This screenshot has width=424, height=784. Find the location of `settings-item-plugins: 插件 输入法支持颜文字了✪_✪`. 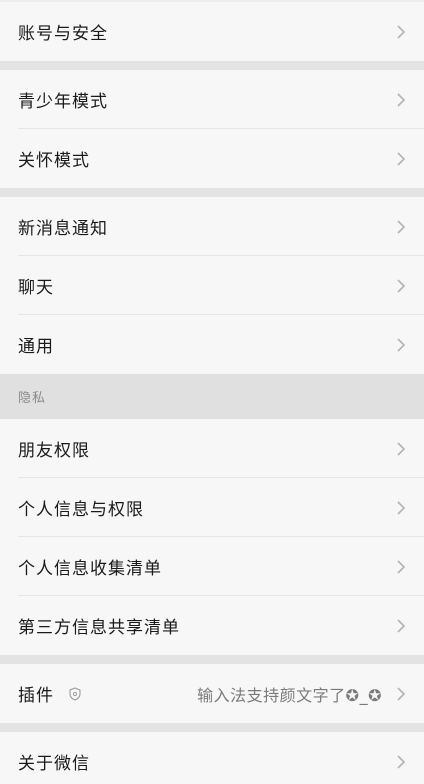

settings-item-plugins: 插件 输入法支持颜文字了✪_✪ is located at coordinates (212, 693).